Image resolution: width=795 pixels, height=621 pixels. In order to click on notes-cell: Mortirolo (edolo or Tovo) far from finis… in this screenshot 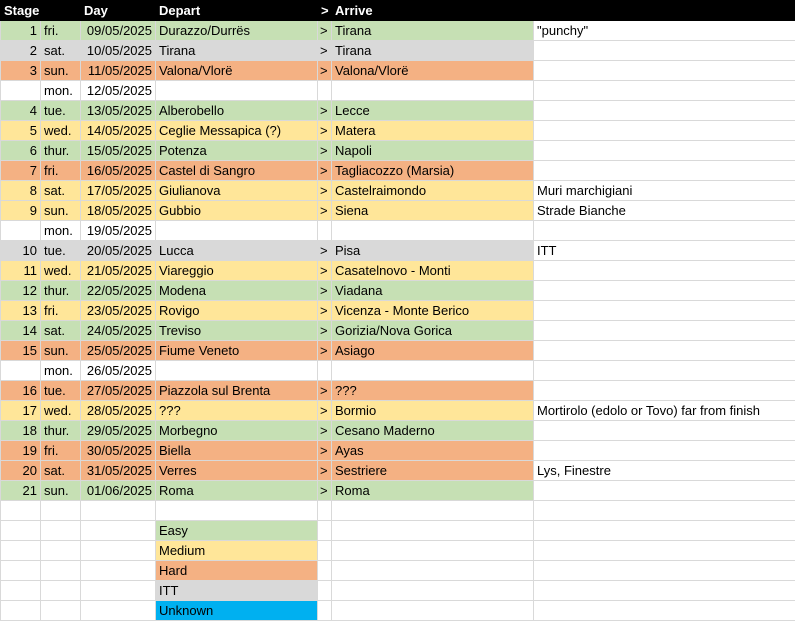, I will do `click(664, 410)`.